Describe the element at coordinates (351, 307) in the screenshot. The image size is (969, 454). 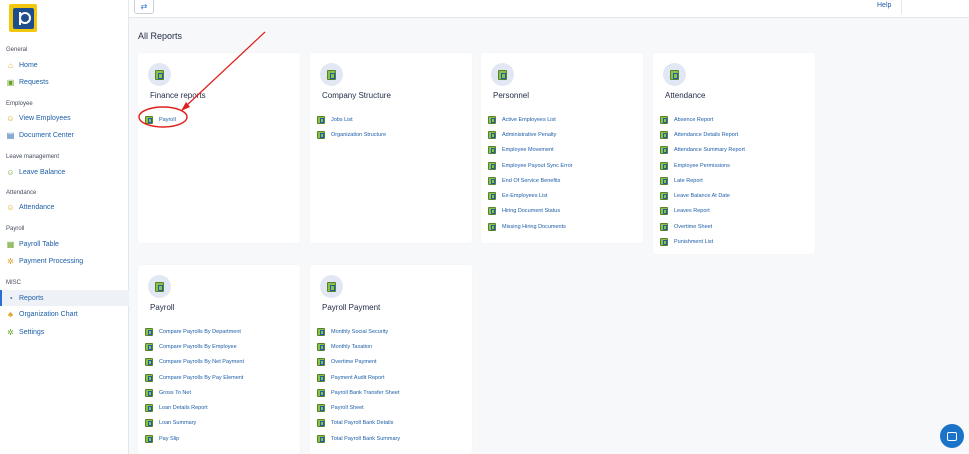
I see `card-title: Payroll Payment` at that location.